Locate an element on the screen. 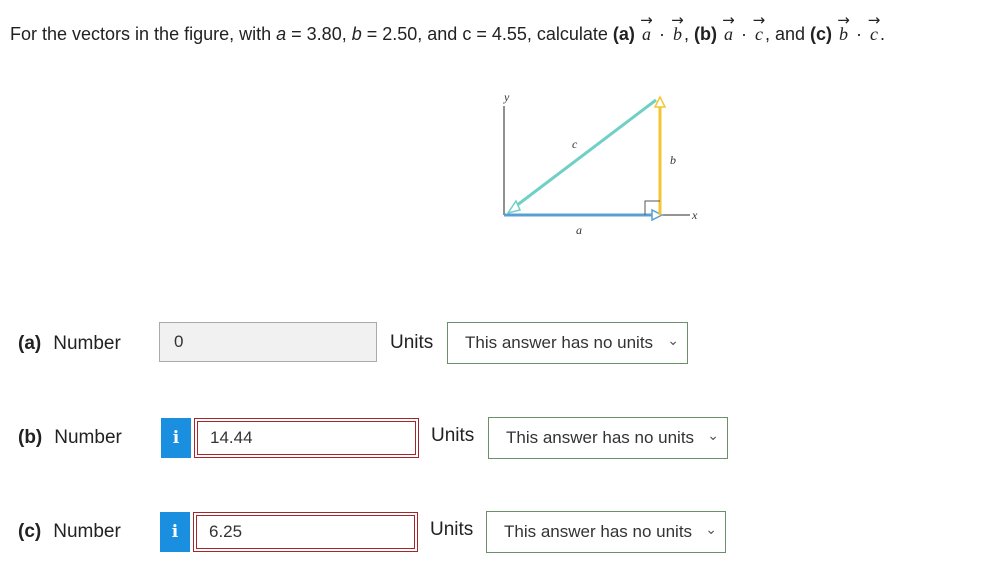 The image size is (997, 573). question-intro: For the vectors in the figure, with is located at coordinates (141, 34).